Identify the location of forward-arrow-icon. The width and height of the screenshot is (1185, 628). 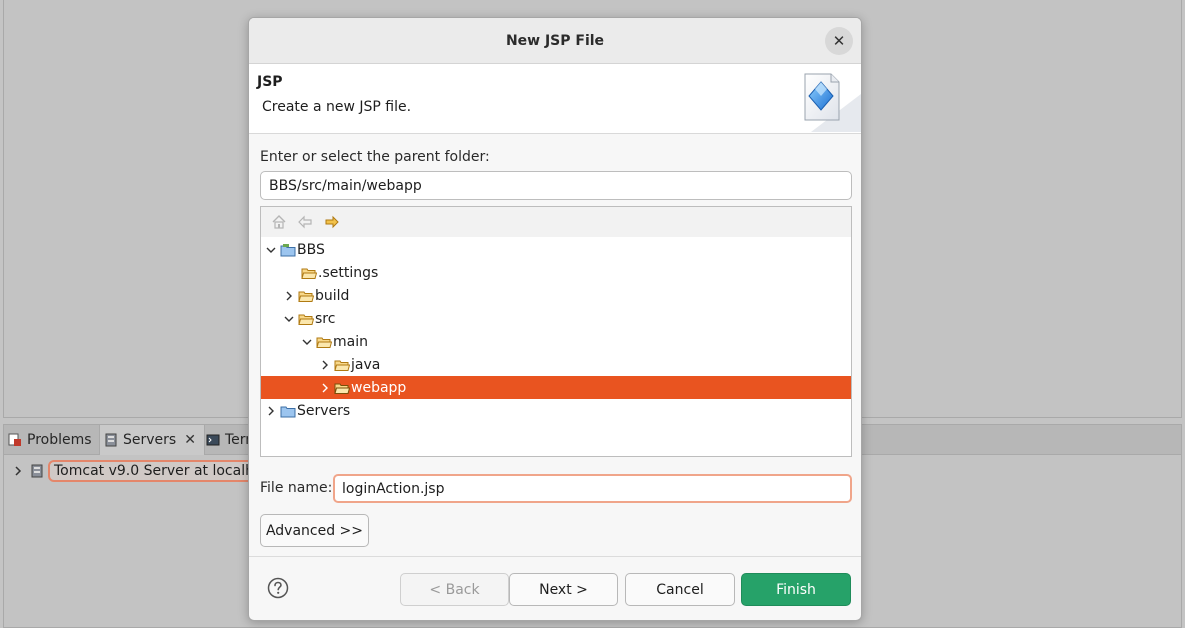
(332, 222).